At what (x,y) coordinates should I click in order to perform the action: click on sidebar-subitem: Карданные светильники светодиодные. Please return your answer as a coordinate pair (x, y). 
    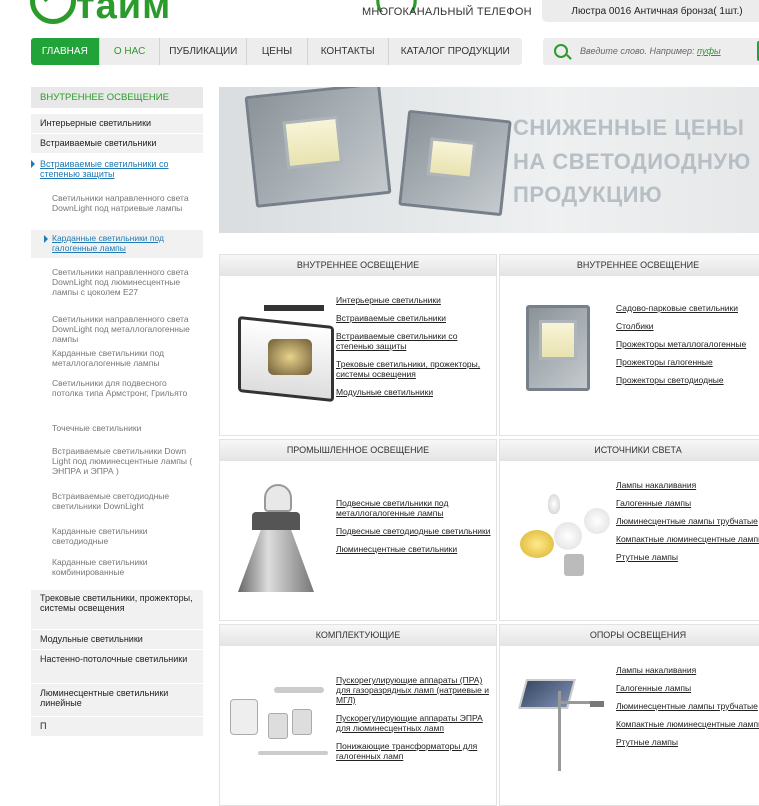
    Looking at the image, I should click on (117, 541).